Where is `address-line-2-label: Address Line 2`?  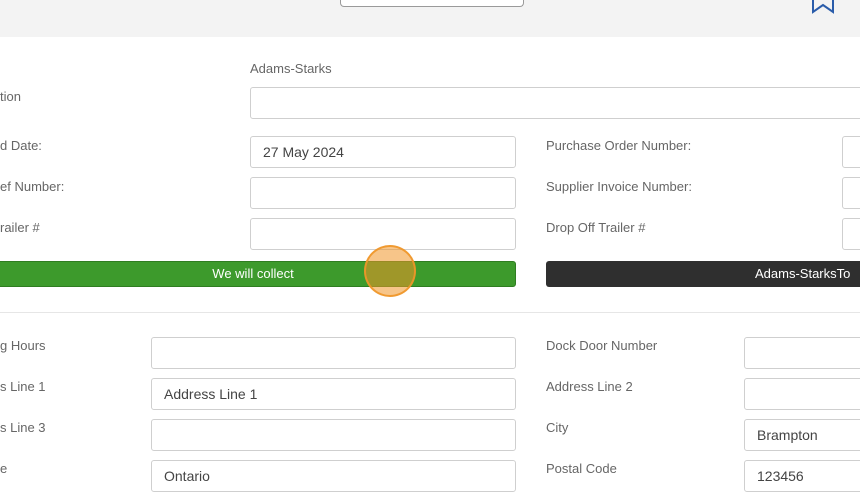 address-line-2-label: Address Line 2 is located at coordinates (589, 386).